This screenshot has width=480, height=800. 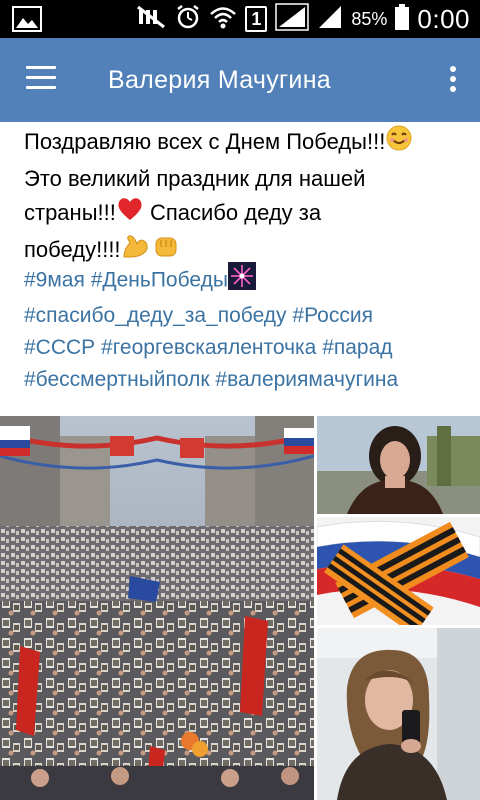 I want to click on hashtag-9may: #9мая, so click(x=54, y=280).